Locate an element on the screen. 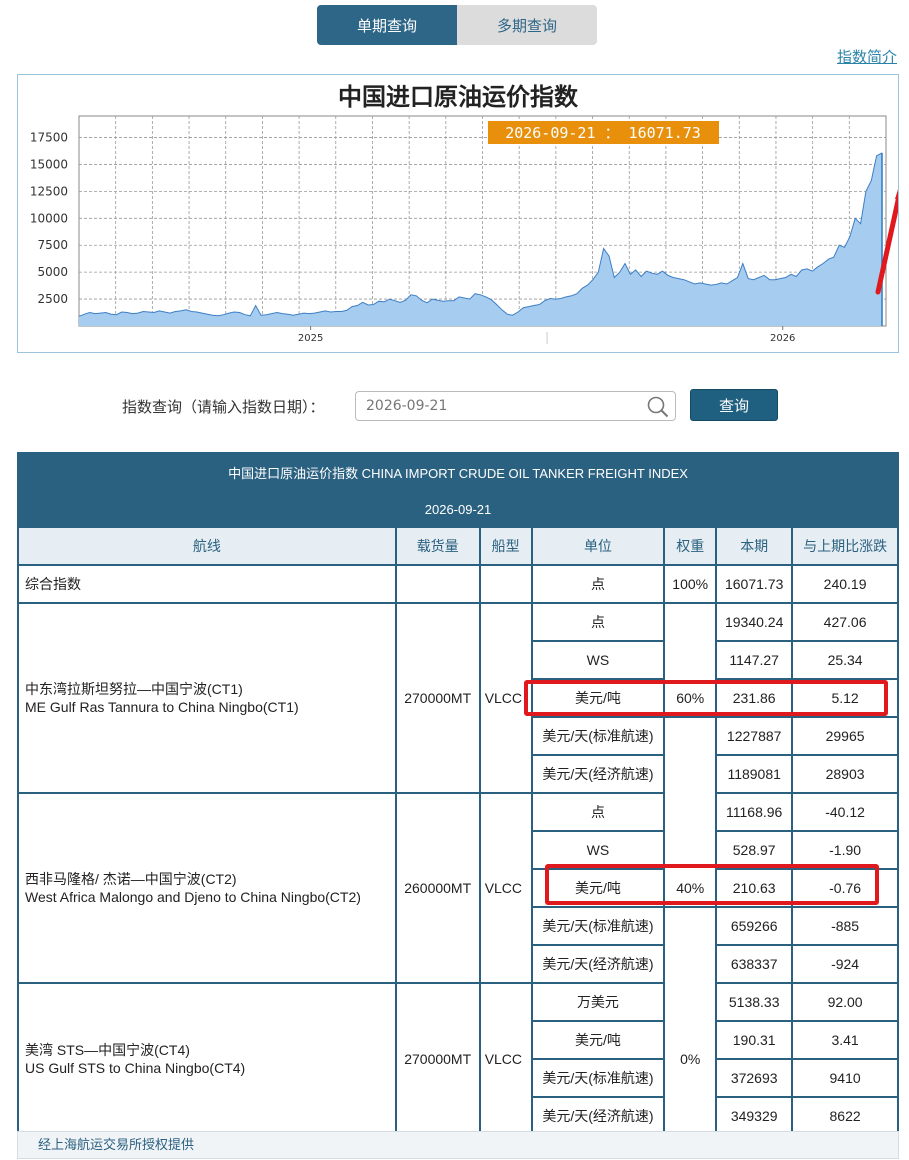 This screenshot has width=909, height=1160. x-tick-label: 2025 is located at coordinates (310, 338).